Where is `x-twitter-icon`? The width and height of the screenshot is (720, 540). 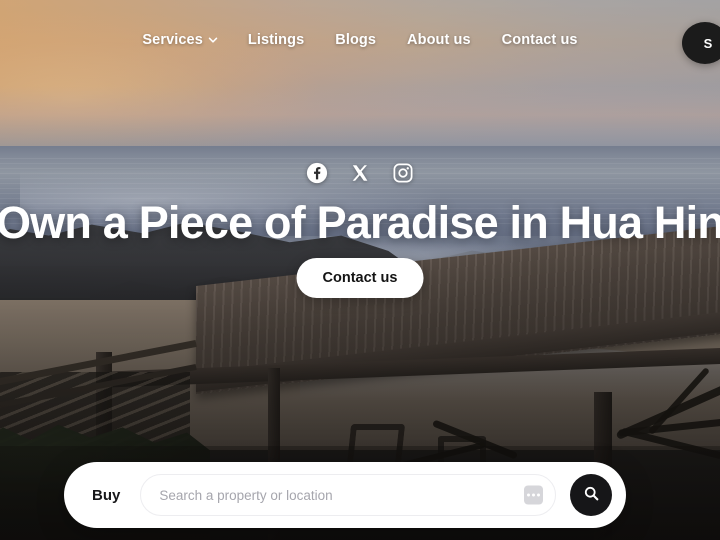 x-twitter-icon is located at coordinates (360, 173).